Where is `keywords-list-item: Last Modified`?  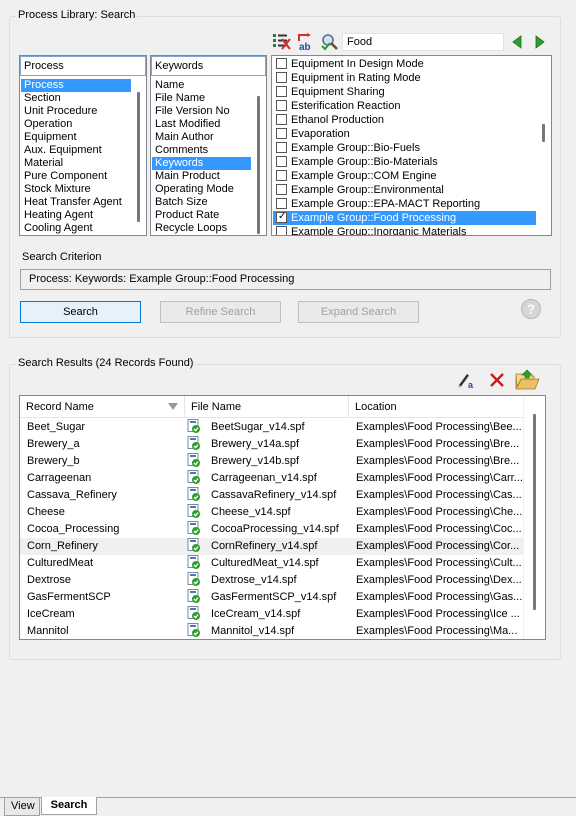 keywords-list-item: Last Modified is located at coordinates (201, 124).